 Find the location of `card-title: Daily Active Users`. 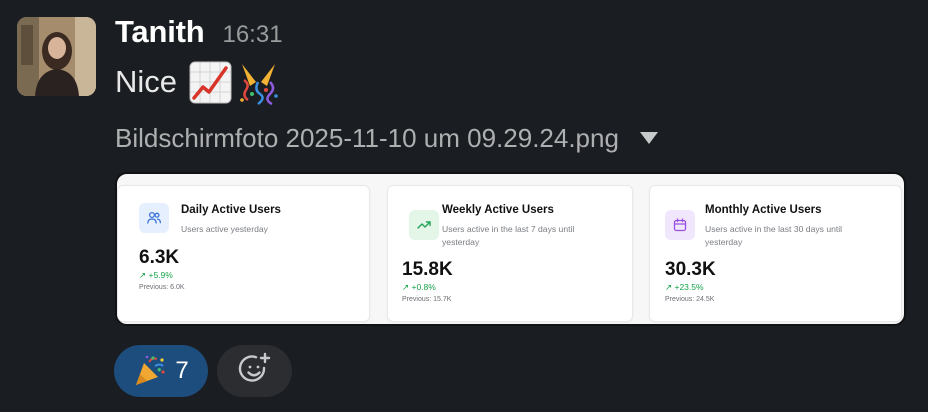

card-title: Daily Active Users is located at coordinates (231, 210).